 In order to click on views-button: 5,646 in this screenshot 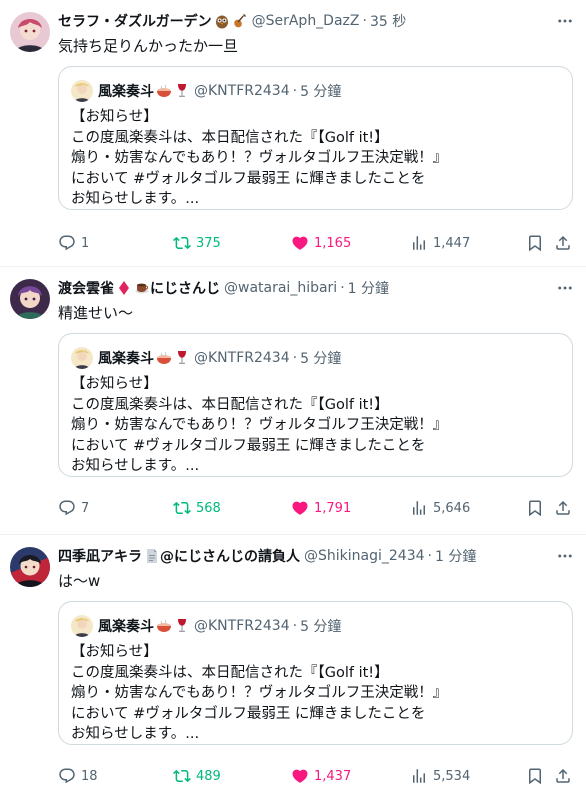, I will do `click(440, 508)`.